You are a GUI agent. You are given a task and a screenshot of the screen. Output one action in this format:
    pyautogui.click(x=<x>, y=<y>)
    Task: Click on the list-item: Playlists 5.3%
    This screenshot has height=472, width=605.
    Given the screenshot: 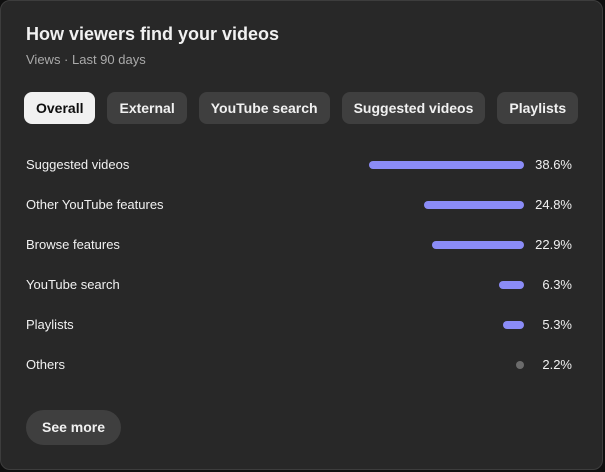 What is the action you would take?
    pyautogui.click(x=300, y=325)
    